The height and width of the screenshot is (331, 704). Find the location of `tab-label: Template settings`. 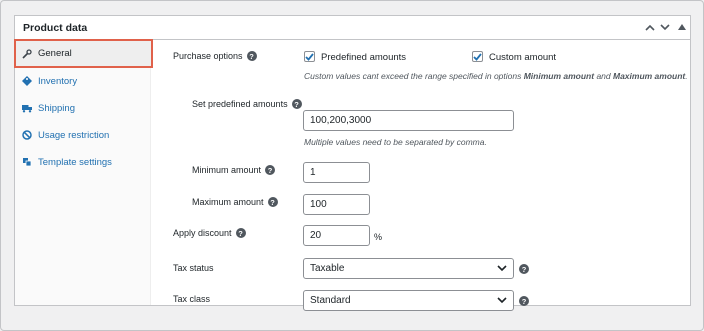

tab-label: Template settings is located at coordinates (75, 162).